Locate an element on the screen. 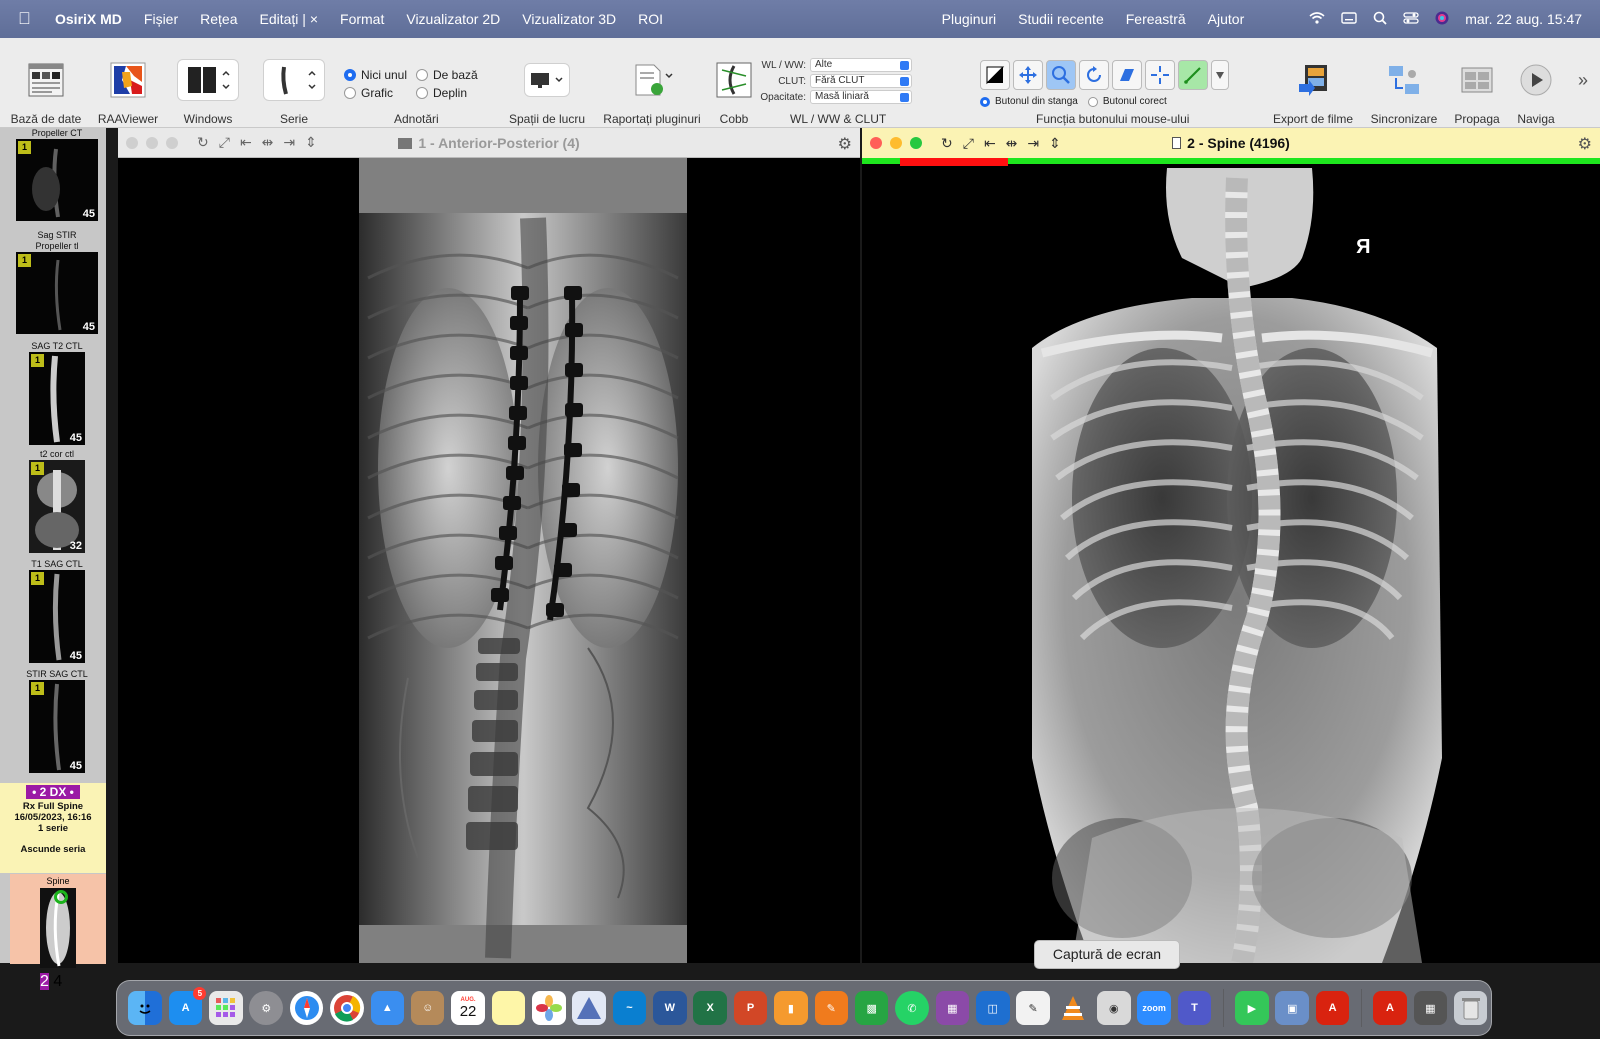 Image resolution: width=1600 pixels, height=1039 pixels. screenshot-icon: ◉ is located at coordinates (1114, 1008).